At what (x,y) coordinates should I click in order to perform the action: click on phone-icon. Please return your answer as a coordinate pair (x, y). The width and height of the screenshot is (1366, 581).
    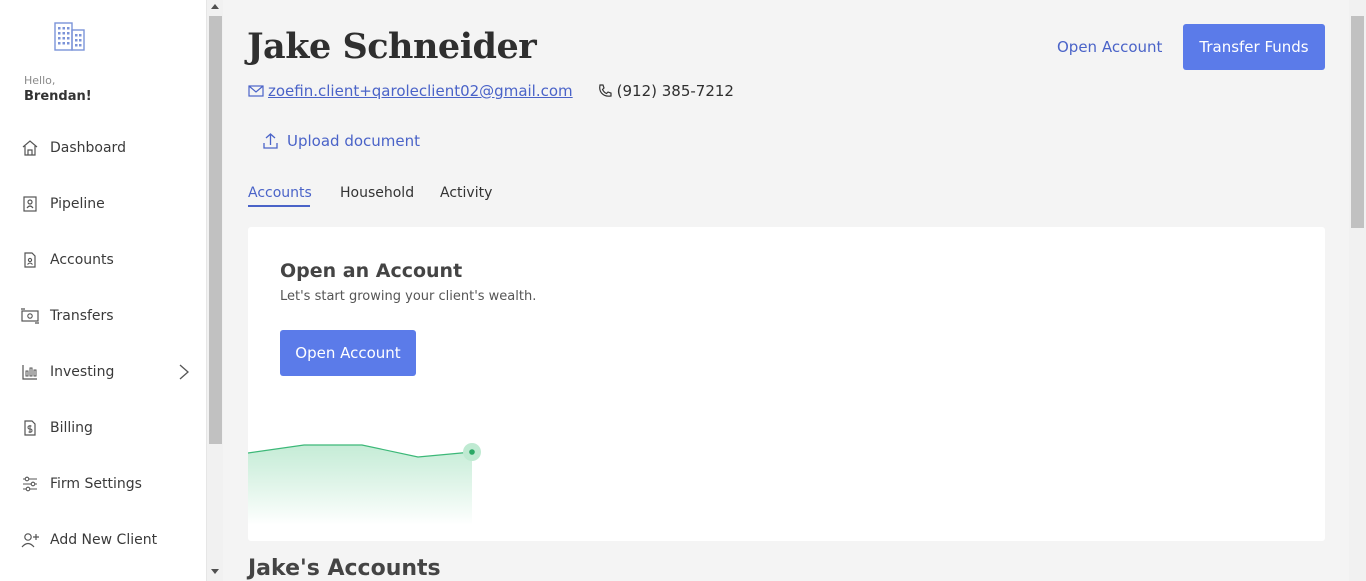
    Looking at the image, I should click on (605, 90).